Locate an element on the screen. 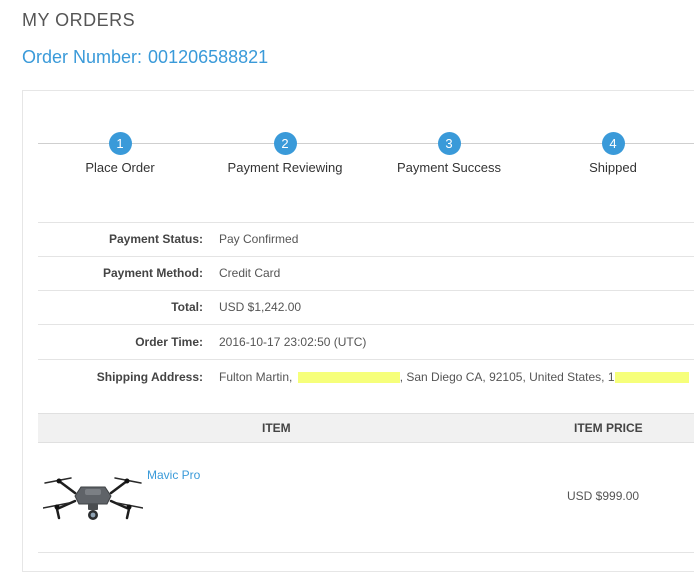  step-label: Payment Reviewing is located at coordinates (285, 167).